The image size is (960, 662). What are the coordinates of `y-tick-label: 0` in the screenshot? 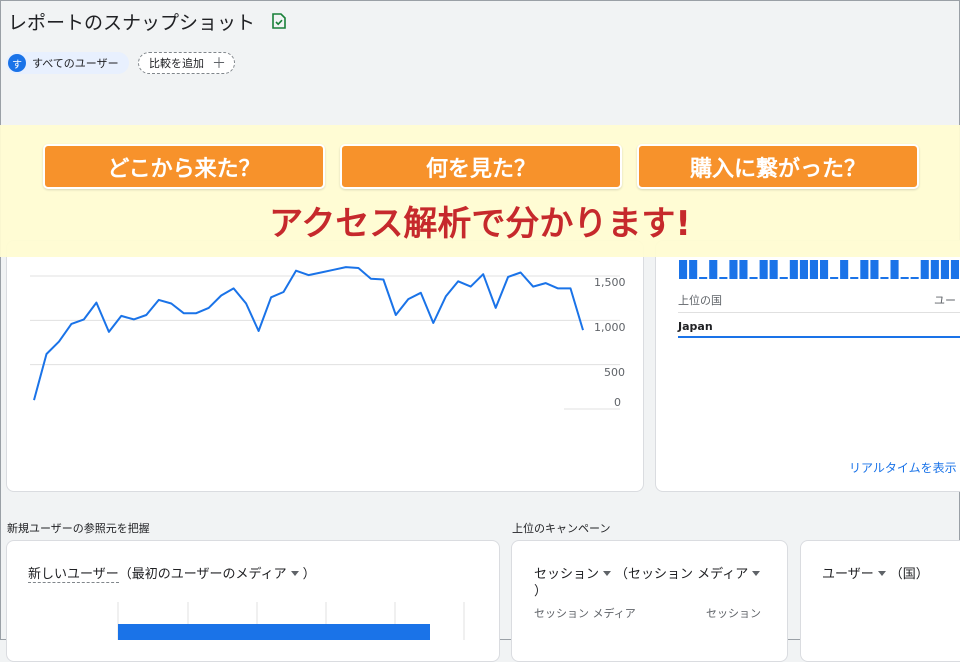 It's located at (617, 402).